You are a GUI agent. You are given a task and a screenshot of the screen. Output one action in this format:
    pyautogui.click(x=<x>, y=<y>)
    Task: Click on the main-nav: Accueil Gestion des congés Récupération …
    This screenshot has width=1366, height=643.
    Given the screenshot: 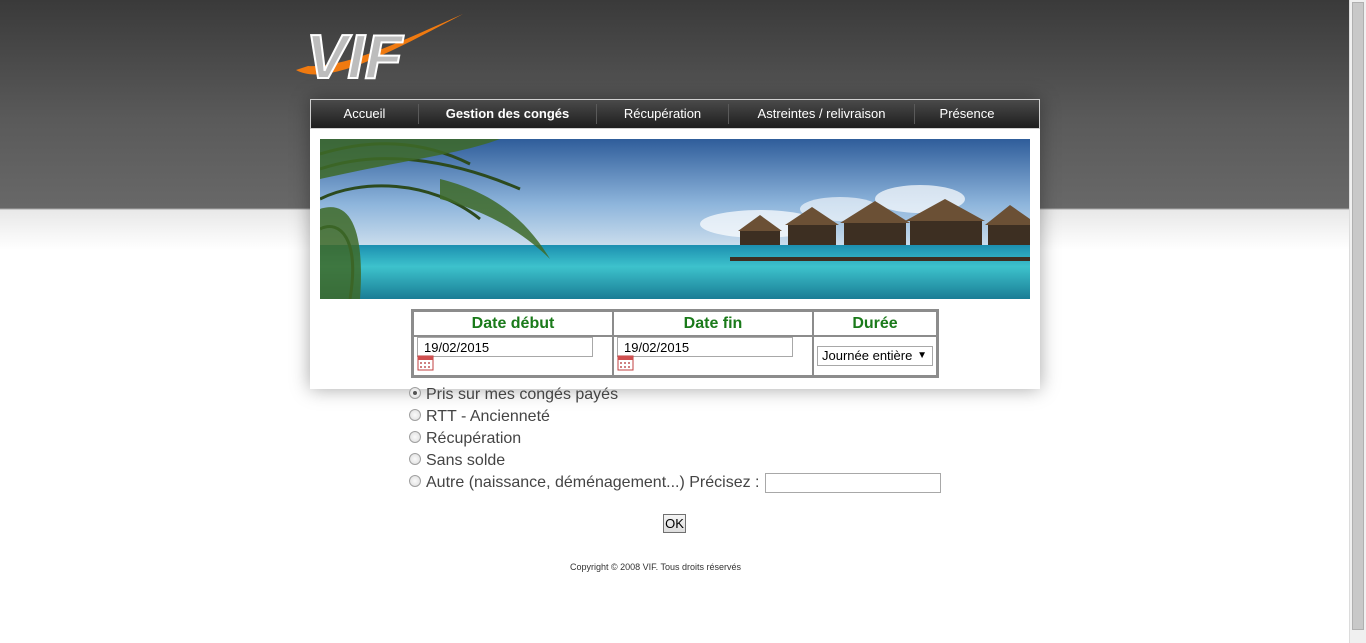 What is the action you would take?
    pyautogui.click(x=675, y=114)
    